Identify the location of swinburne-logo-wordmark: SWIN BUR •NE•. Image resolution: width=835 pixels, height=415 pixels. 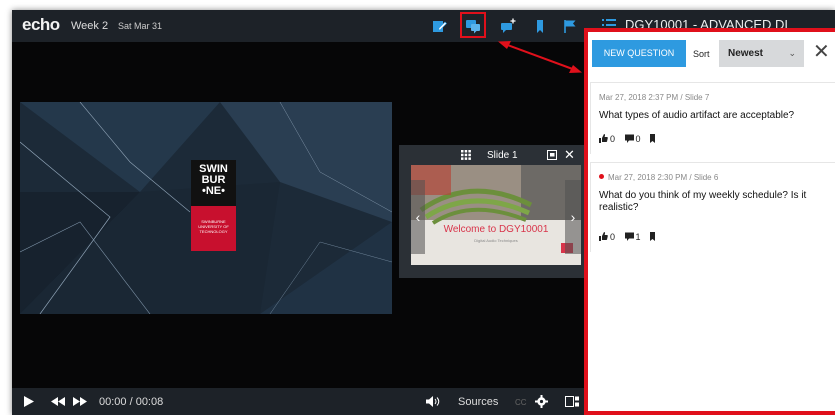
(213, 183).